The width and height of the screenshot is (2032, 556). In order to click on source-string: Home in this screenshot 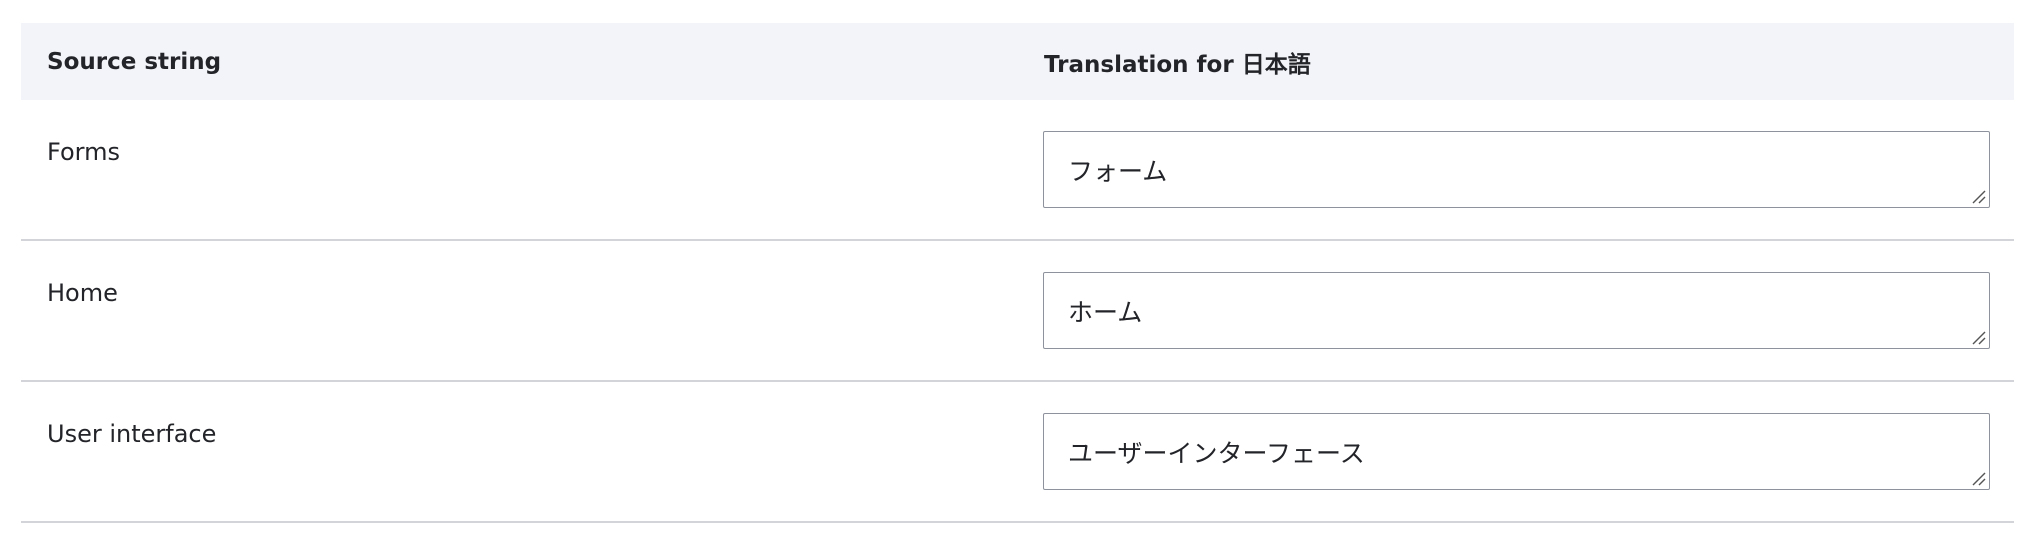, I will do `click(82, 293)`.